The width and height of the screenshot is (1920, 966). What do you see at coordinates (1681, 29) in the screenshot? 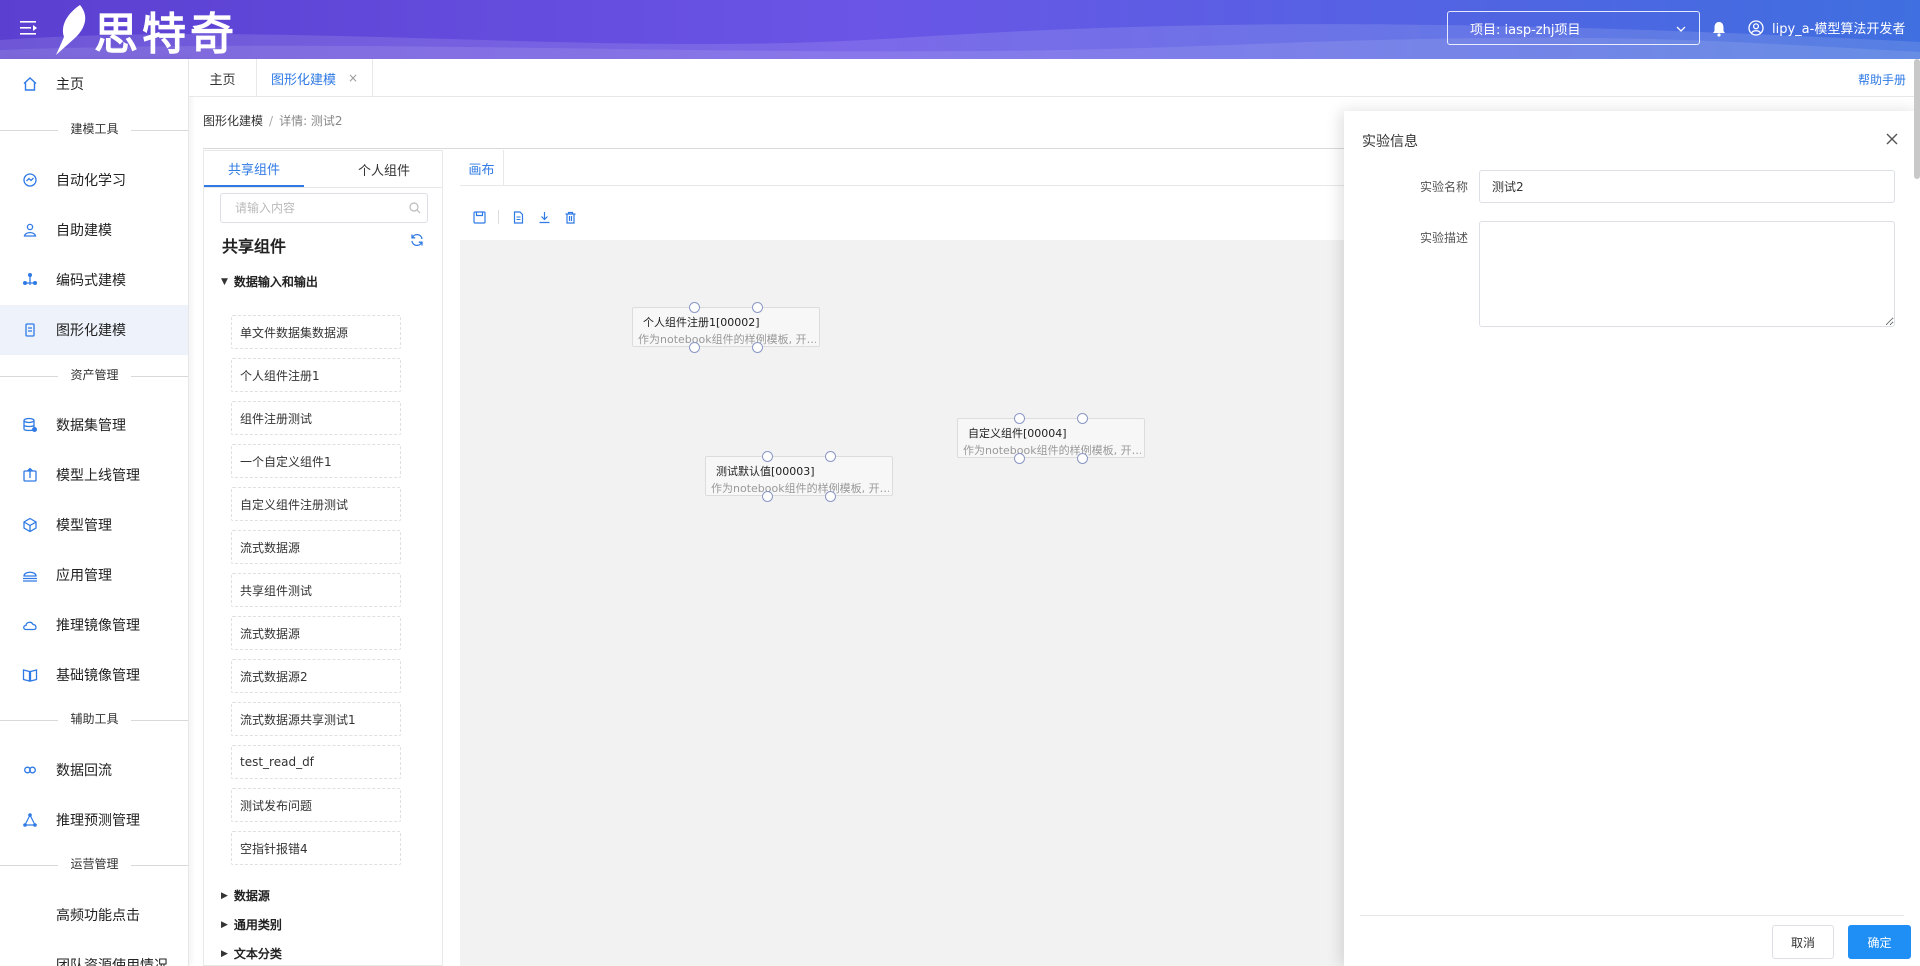
I see `chevron-down-icon` at bounding box center [1681, 29].